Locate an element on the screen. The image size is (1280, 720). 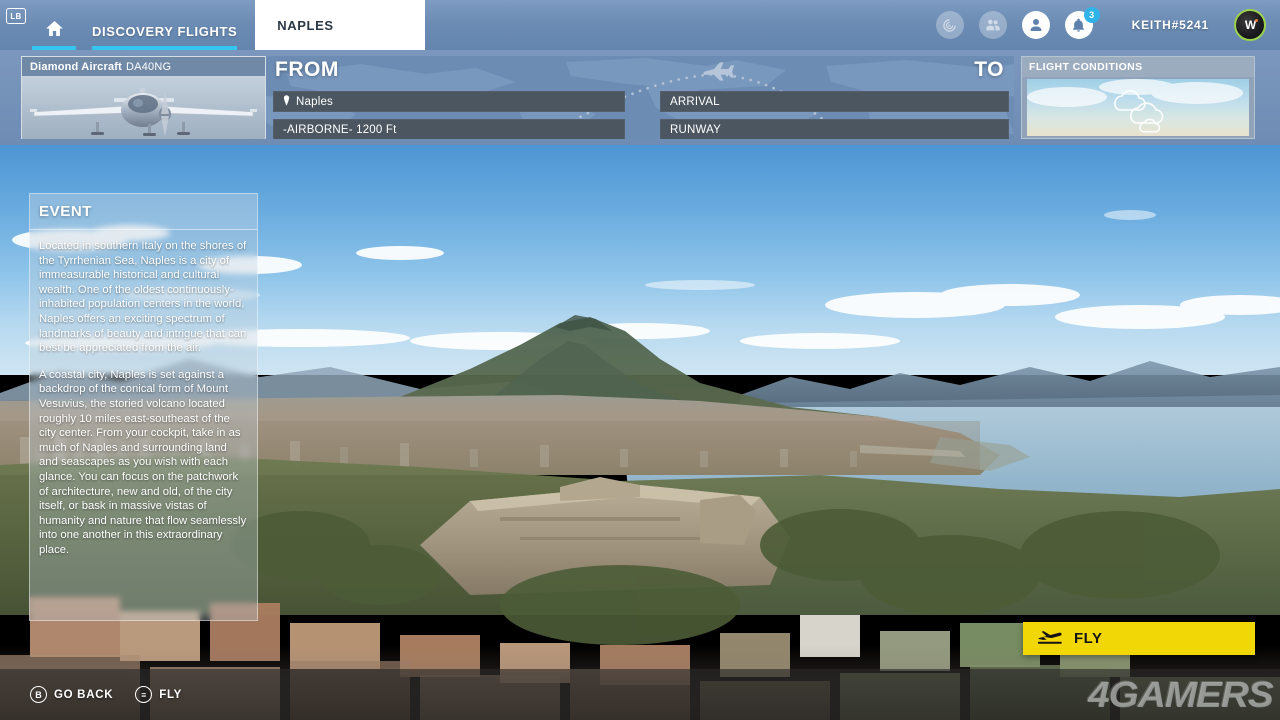
go-back-hint: B GO BACK is located at coordinates (71, 694).